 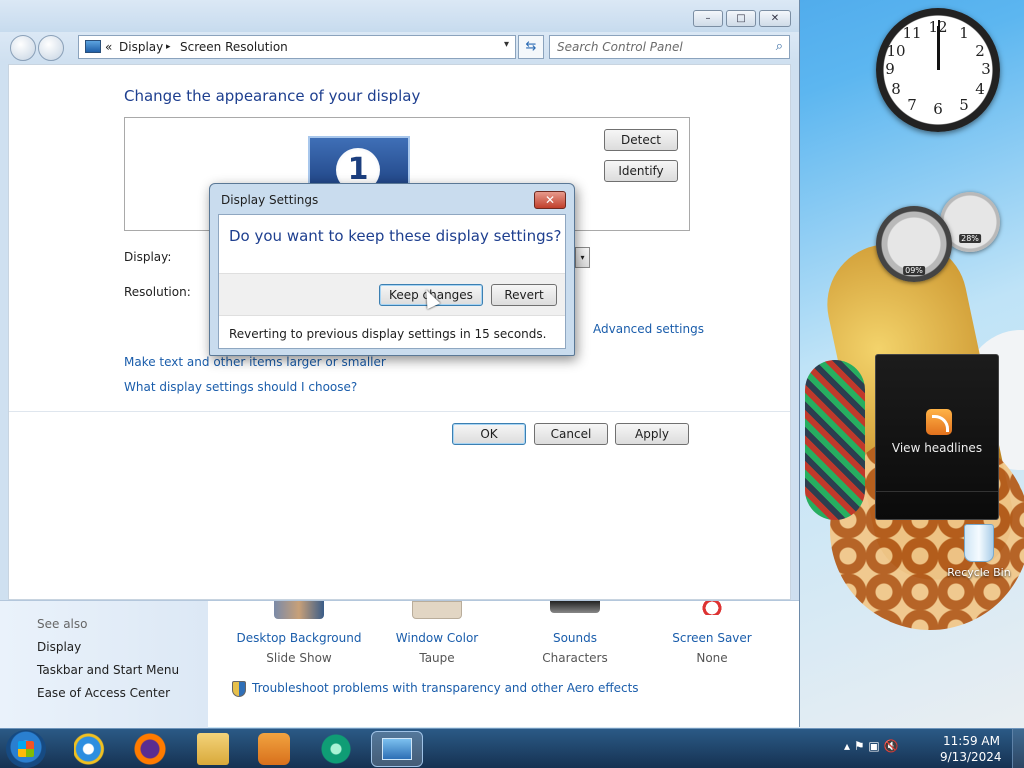 What do you see at coordinates (297, 47) in the screenshot?
I see `address-bar: « Display ▸ Screen Resolution ▾` at bounding box center [297, 47].